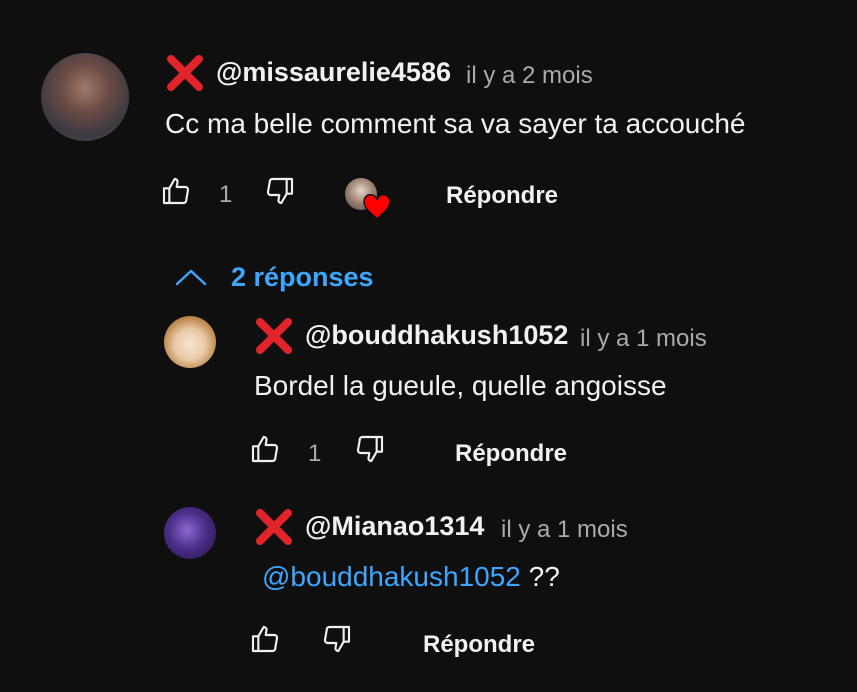 The width and height of the screenshot is (857, 692). I want to click on reply-text-body: ??, so click(540, 576).